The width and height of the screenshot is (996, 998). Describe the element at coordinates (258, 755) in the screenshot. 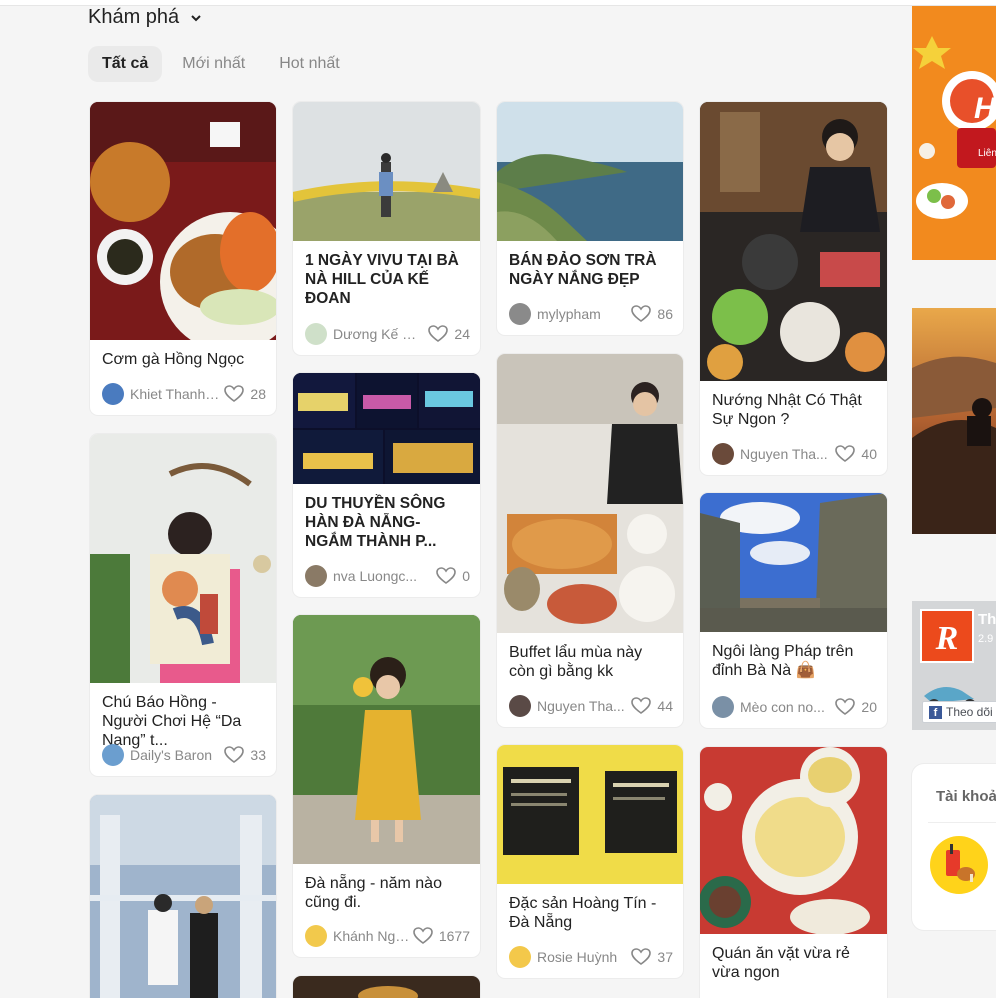

I see `like-count: 33` at that location.